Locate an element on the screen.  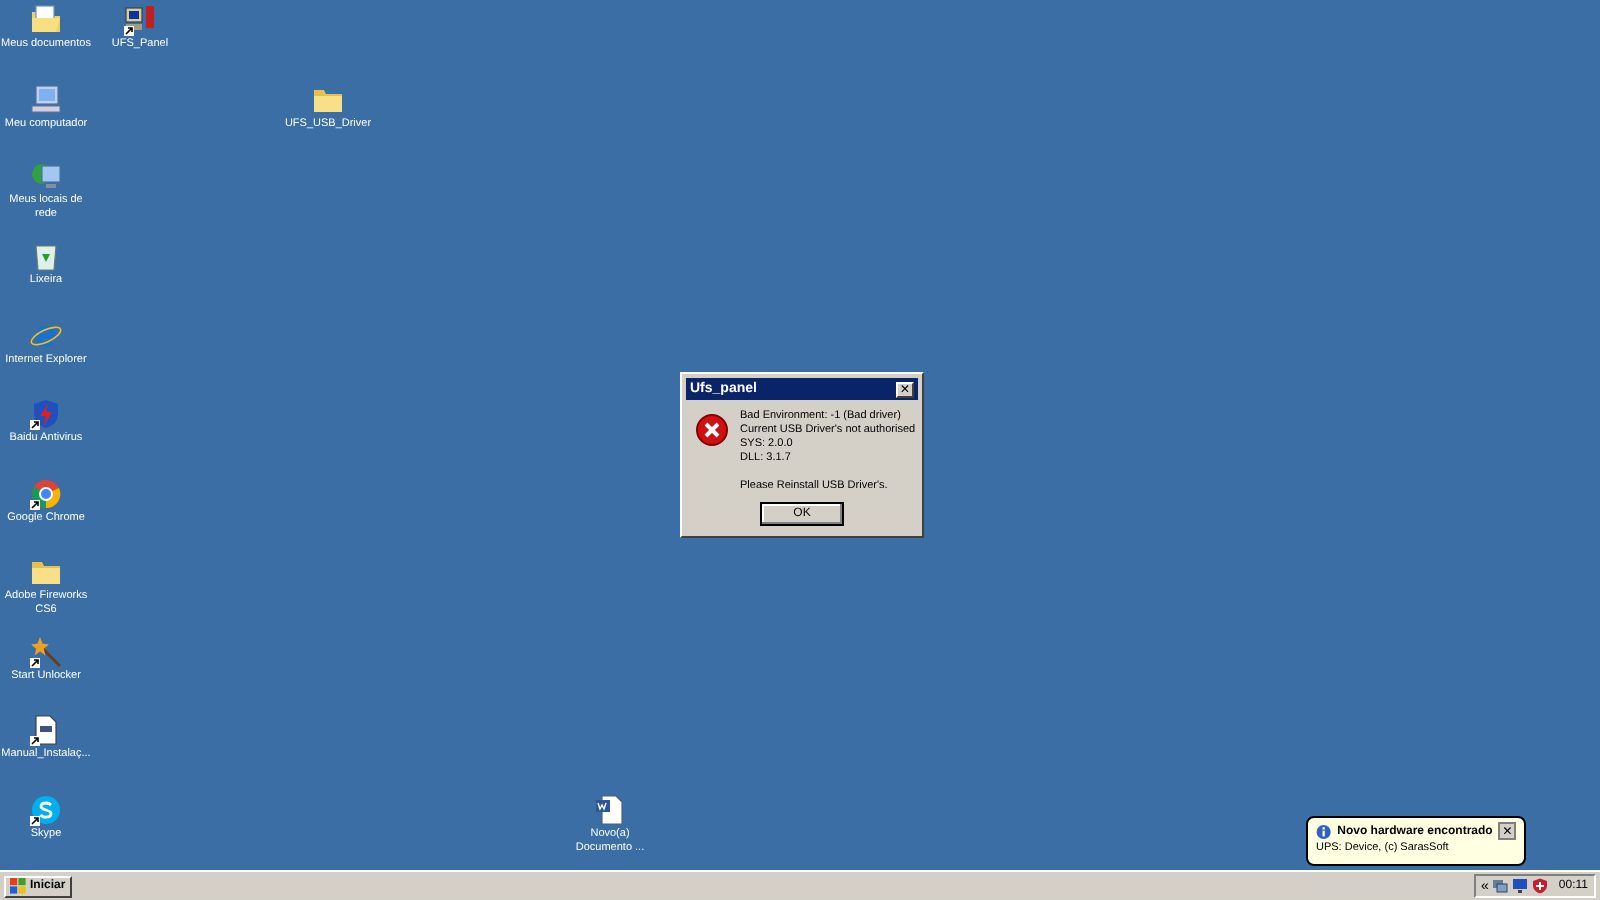
chat-app-icon is located at coordinates (46, 810).